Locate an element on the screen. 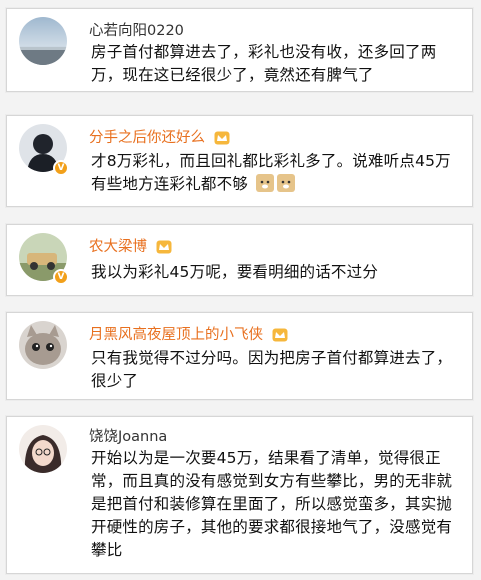 This screenshot has height=580, width=481. comment-text: 才8万彩礼，而且回礼都比彩礼多了。说难听点45万有些地方连彩礼都不够 is located at coordinates (276, 173).